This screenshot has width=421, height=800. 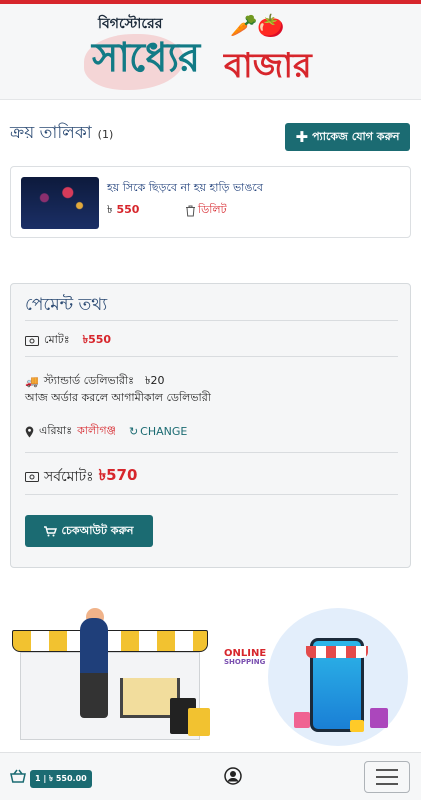 What do you see at coordinates (69, 476) in the screenshot?
I see `total-label: সর্বমোটঃ` at bounding box center [69, 476].